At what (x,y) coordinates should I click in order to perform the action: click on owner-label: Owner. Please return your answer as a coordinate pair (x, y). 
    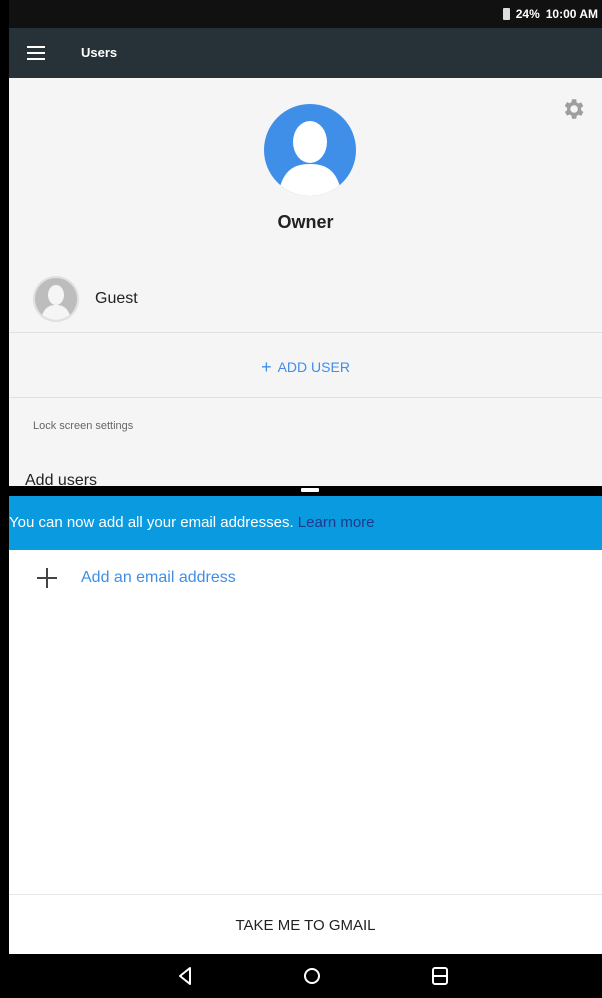
    Looking at the image, I should click on (305, 222).